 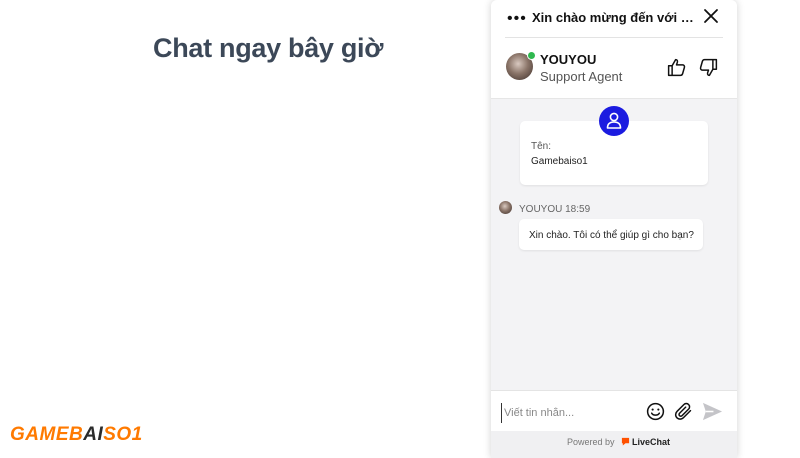 I want to click on thumbs-up-icon, so click(x=676, y=67).